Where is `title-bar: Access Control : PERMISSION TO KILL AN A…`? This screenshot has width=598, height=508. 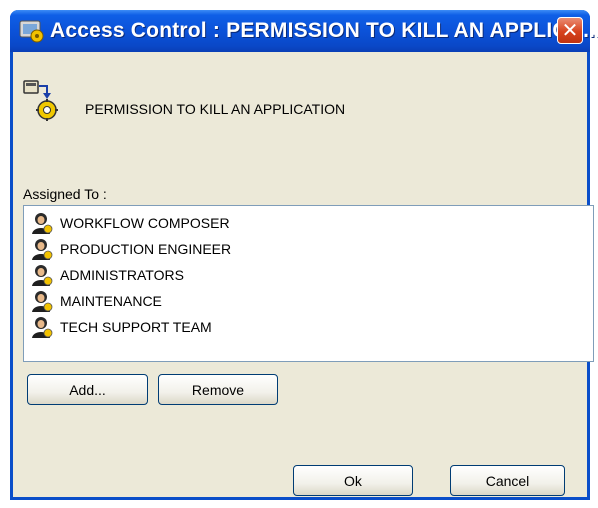
title-bar: Access Control : PERMISSION TO KILL AN A… is located at coordinates (304, 31).